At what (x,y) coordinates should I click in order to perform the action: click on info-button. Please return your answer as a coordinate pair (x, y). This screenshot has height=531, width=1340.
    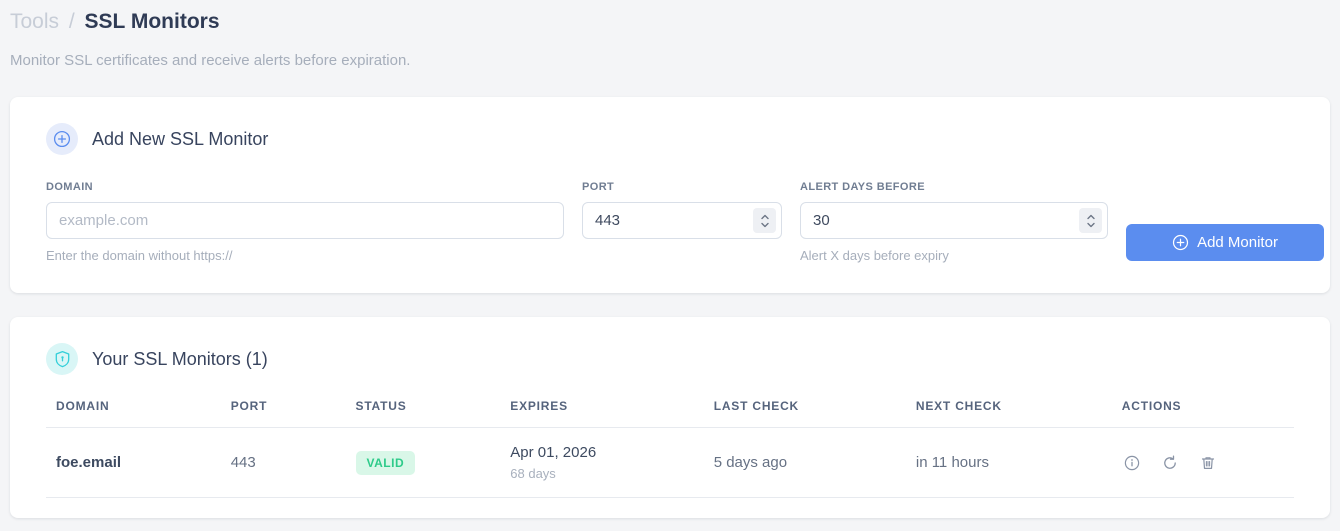
    Looking at the image, I should click on (1132, 463).